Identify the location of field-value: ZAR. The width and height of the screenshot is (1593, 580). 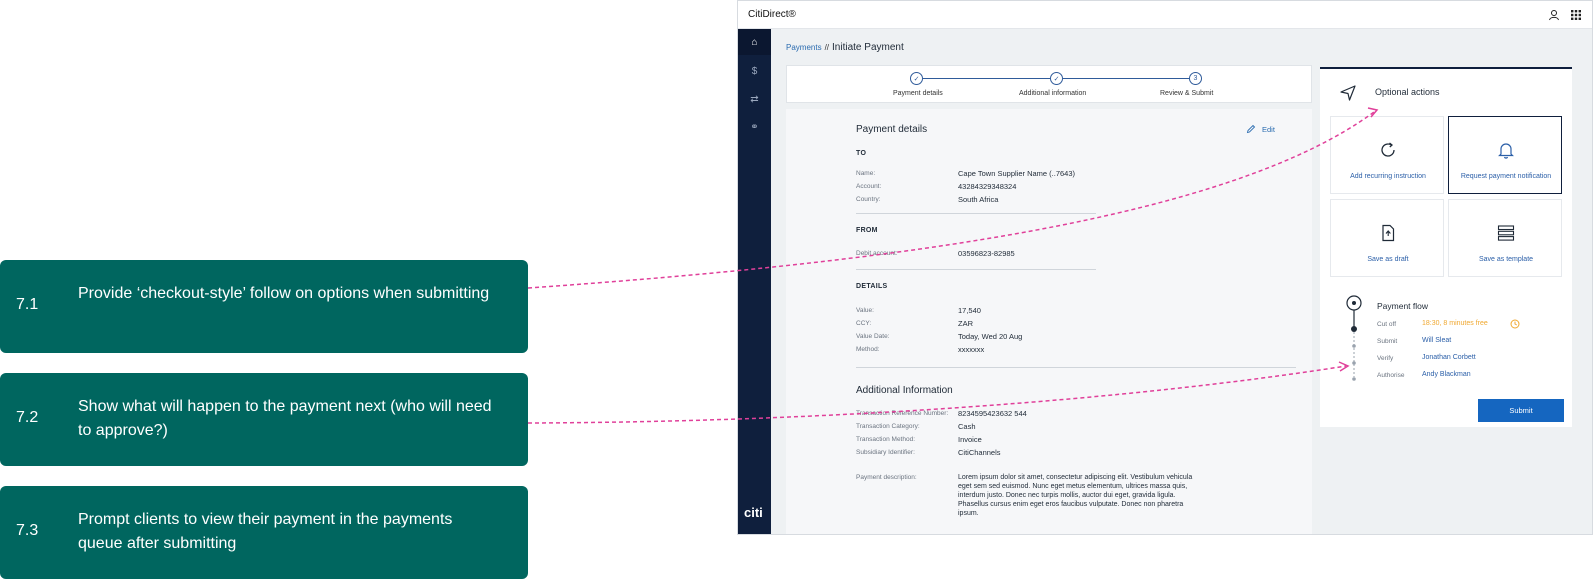
(965, 323).